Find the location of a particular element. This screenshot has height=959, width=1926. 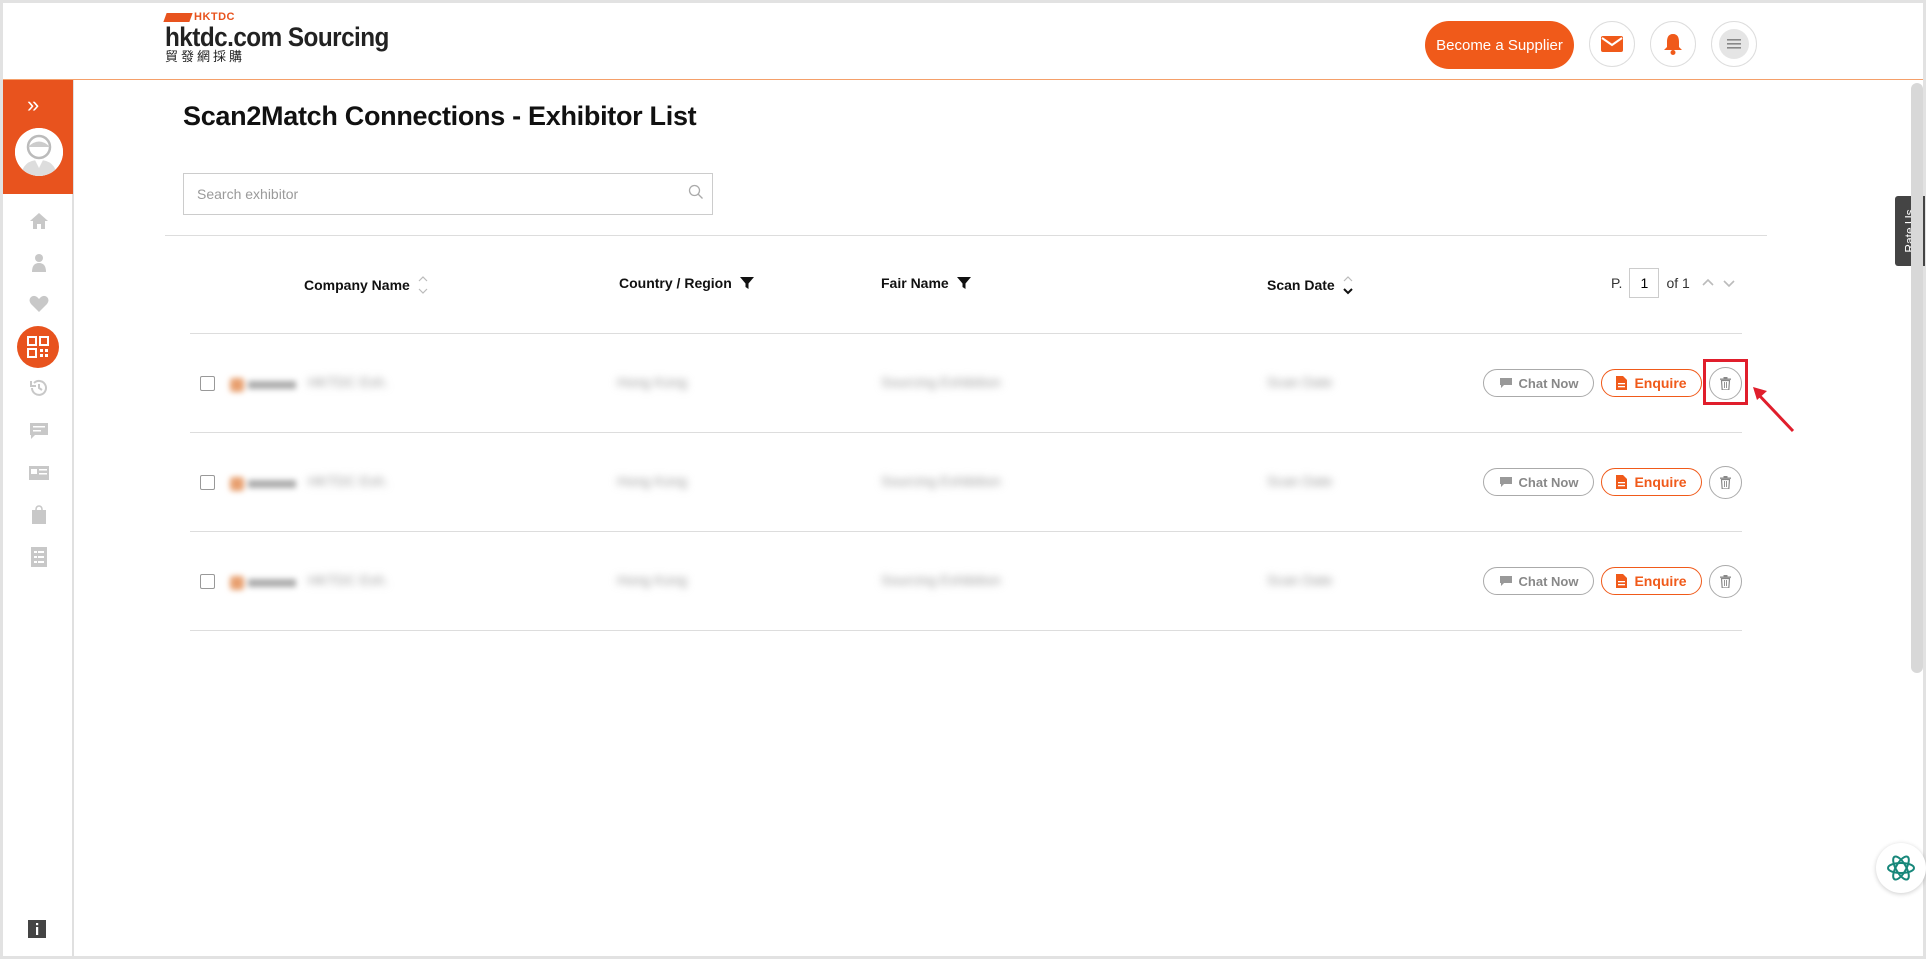

pager-total: of 1 is located at coordinates (1678, 283).